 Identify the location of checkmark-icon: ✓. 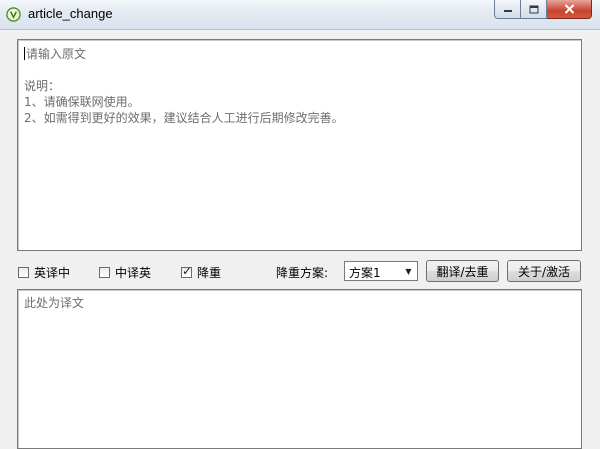
(187, 271).